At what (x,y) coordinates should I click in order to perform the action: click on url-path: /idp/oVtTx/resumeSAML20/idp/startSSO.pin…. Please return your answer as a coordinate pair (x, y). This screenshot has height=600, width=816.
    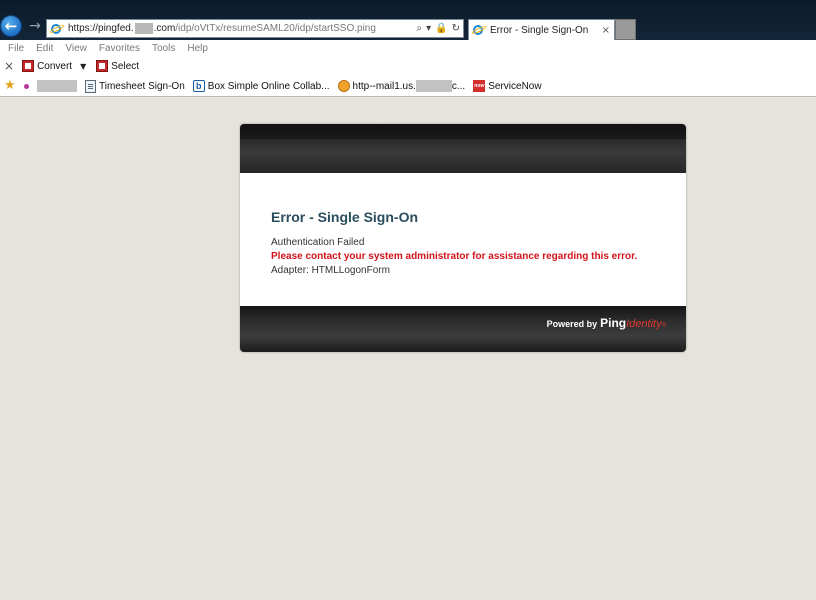
    Looking at the image, I should click on (275, 28).